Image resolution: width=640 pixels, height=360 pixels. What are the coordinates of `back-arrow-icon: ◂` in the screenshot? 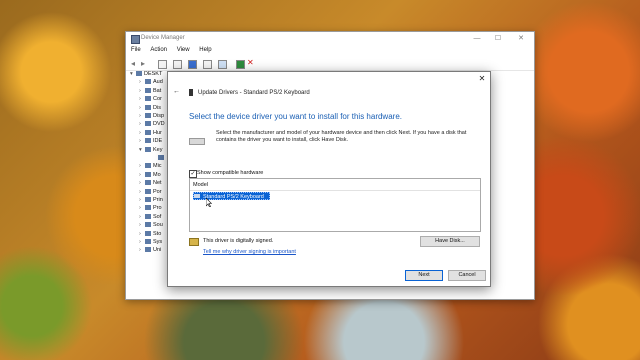 It's located at (133, 63).